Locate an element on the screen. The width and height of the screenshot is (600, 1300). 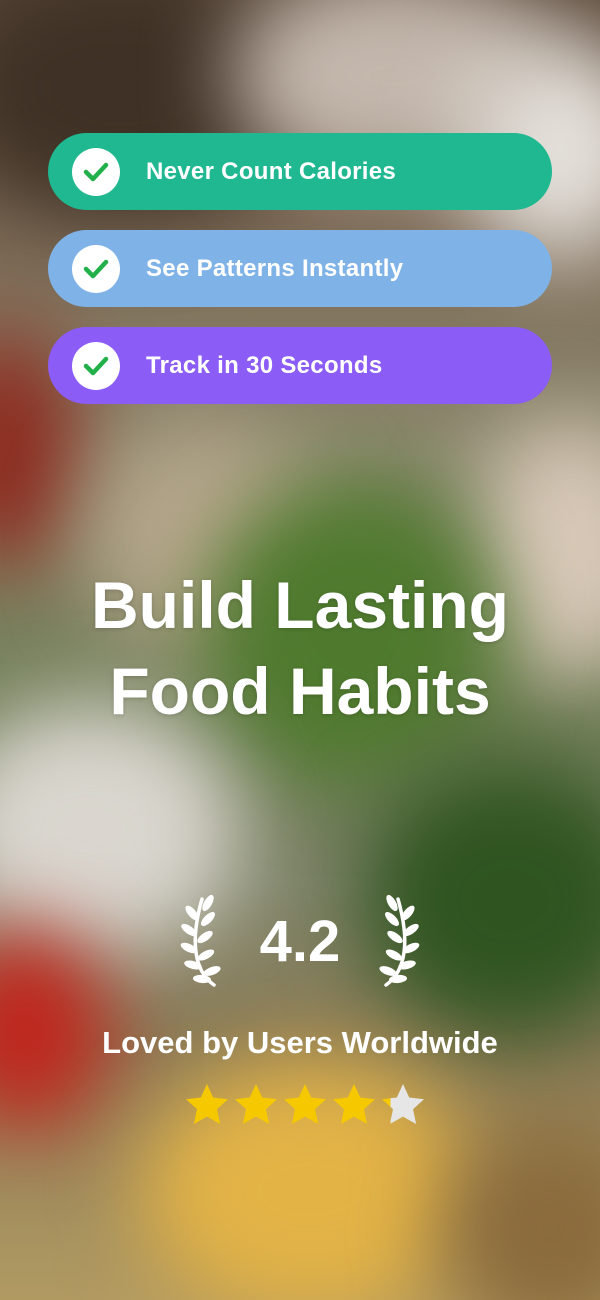
star-rating is located at coordinates (305, 1105).